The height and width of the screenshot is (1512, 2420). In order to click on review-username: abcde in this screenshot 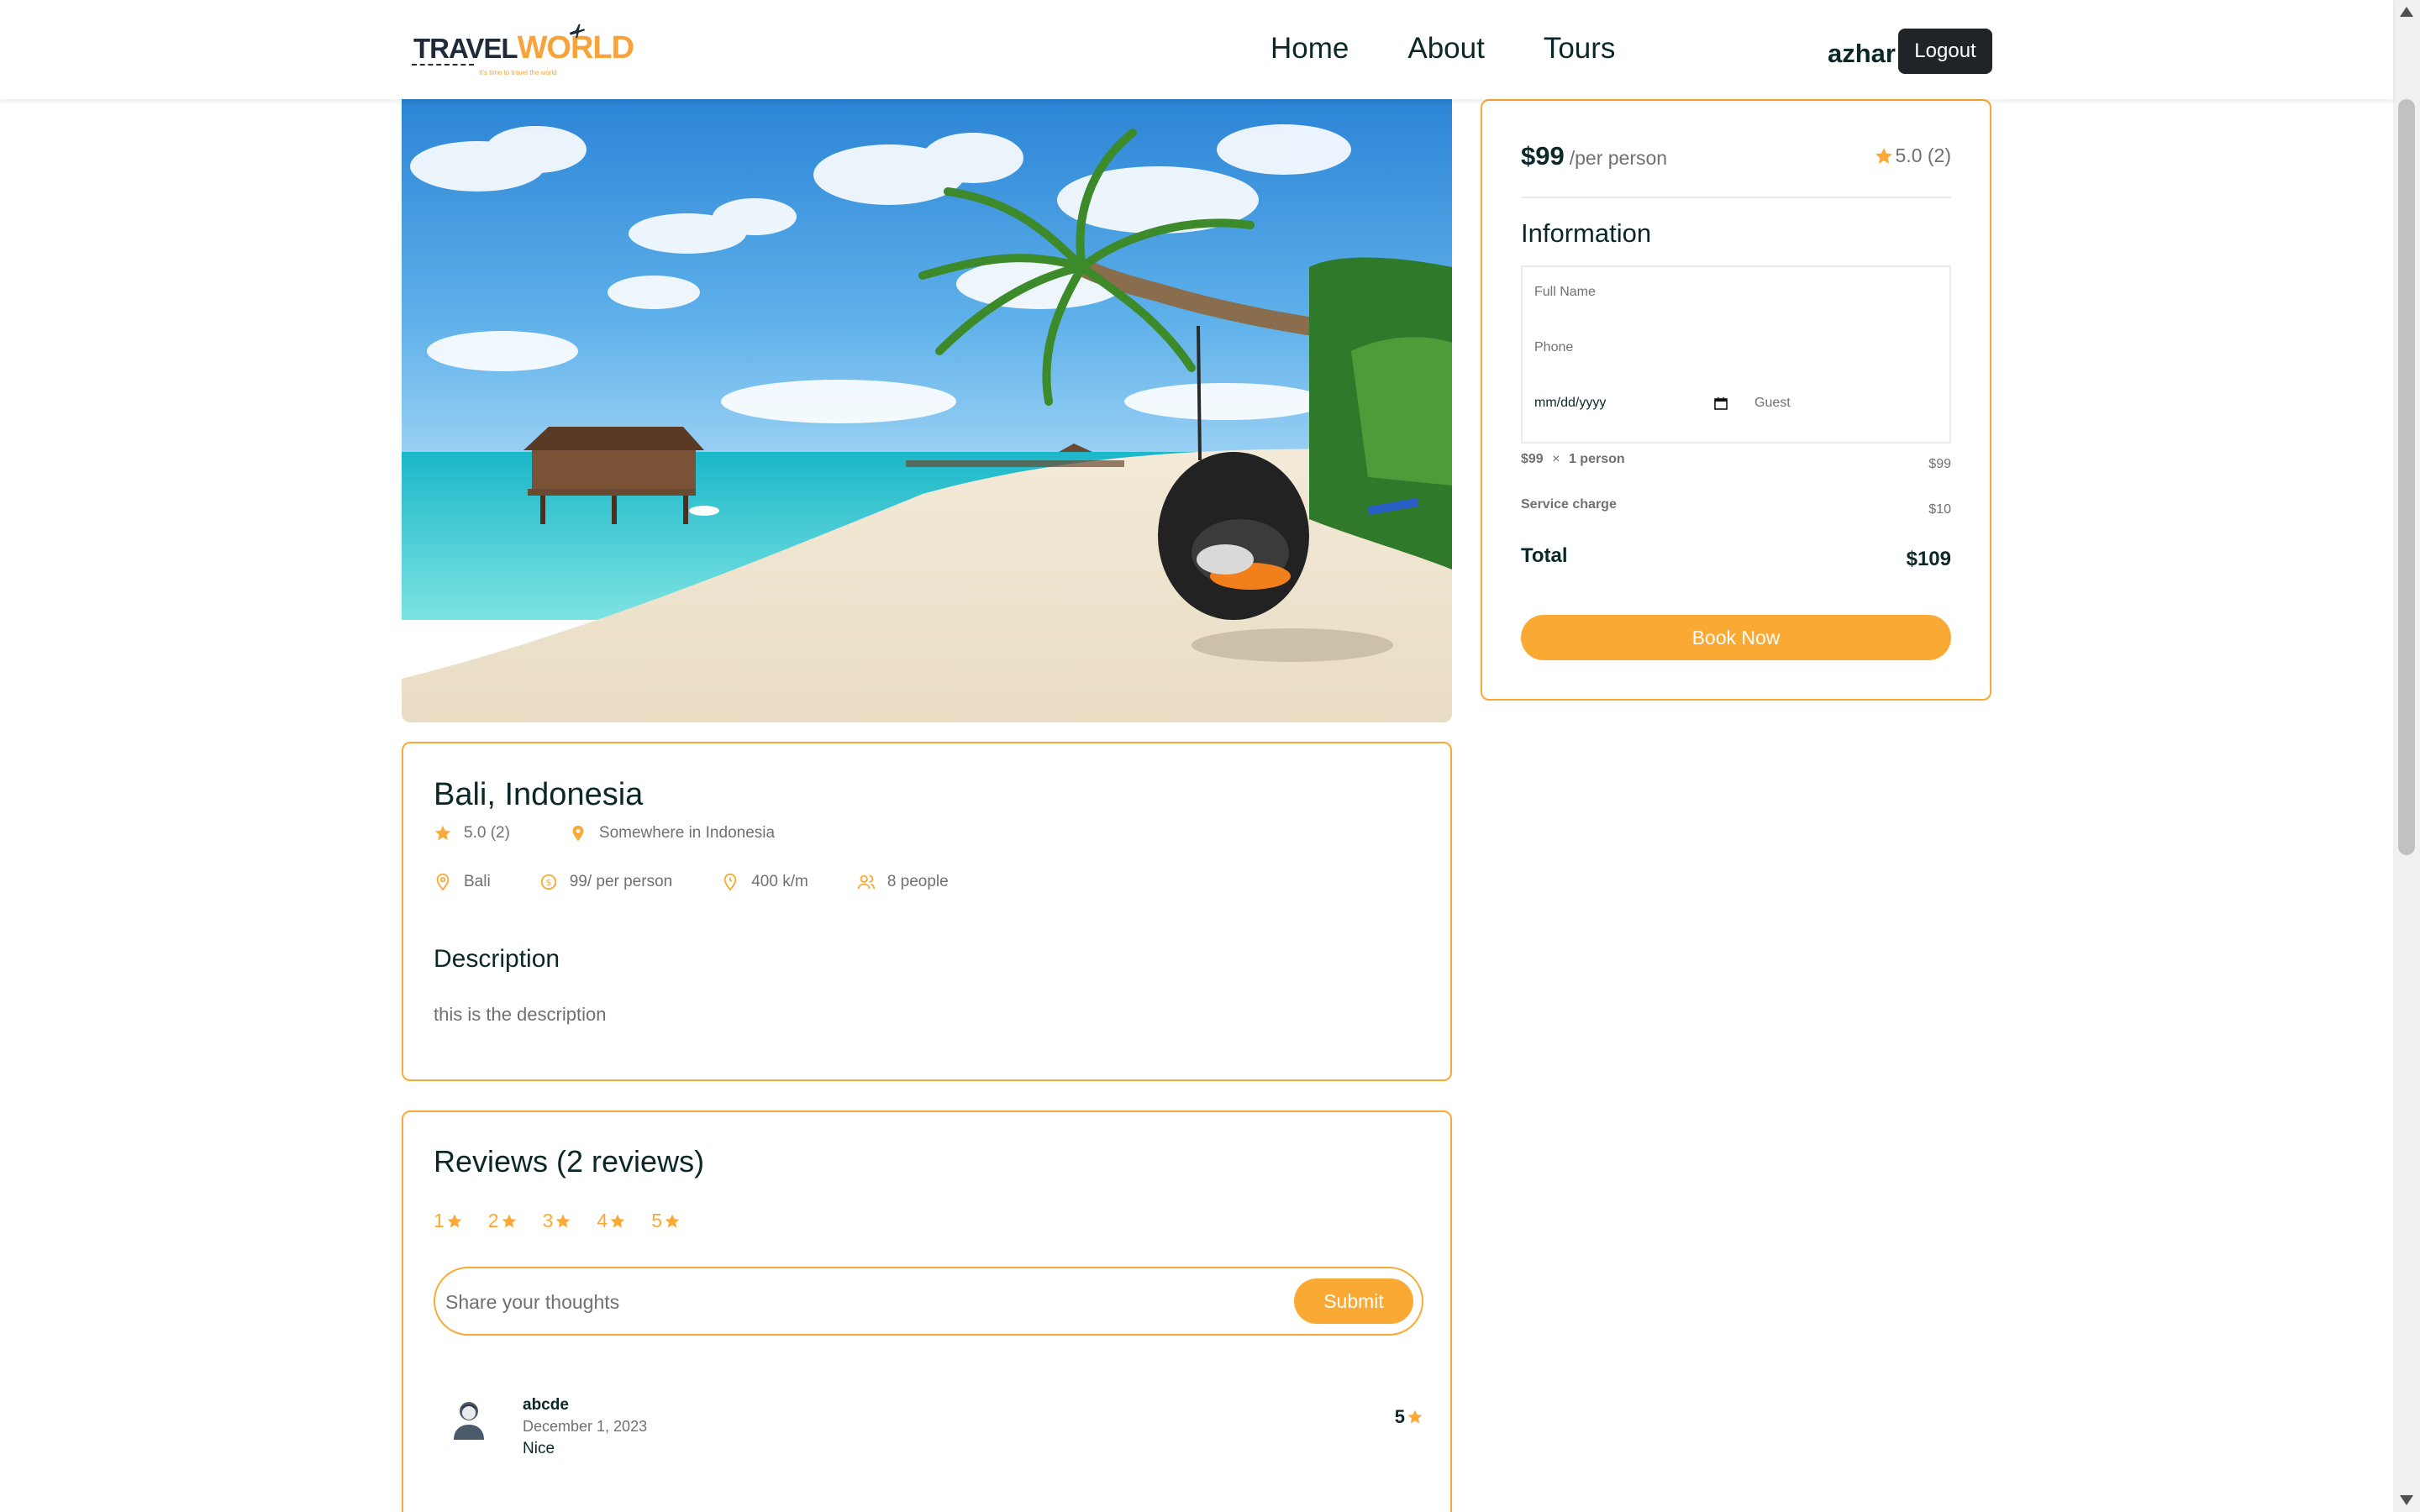, I will do `click(546, 1405)`.